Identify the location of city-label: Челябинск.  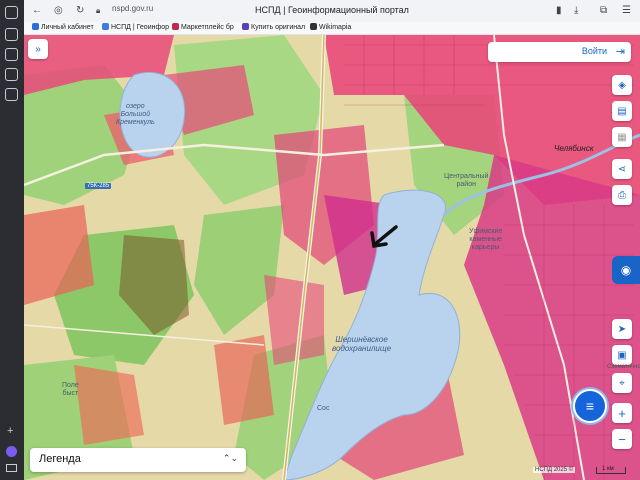
(574, 148).